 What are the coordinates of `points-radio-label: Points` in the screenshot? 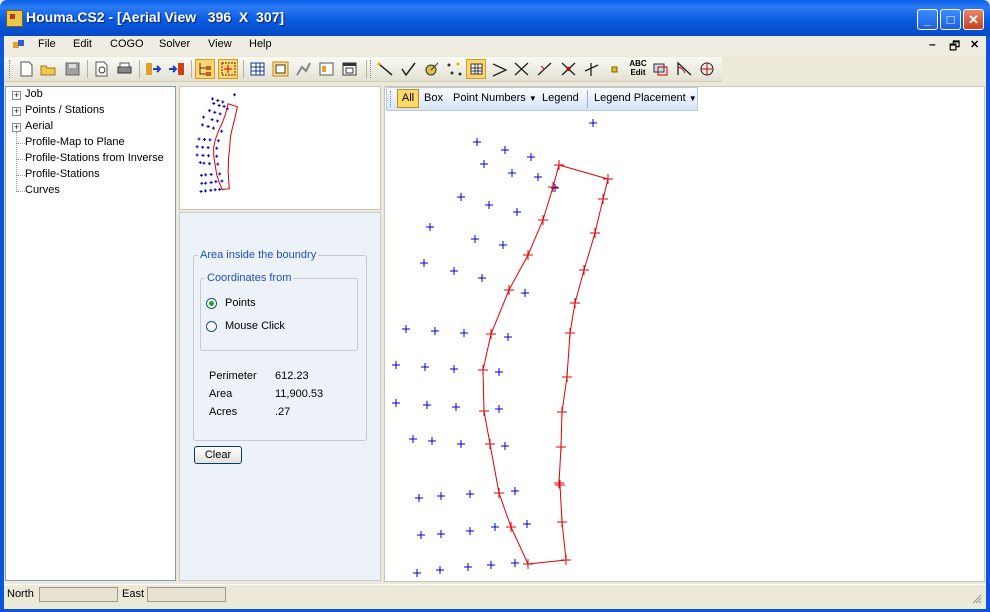 It's located at (240, 303).